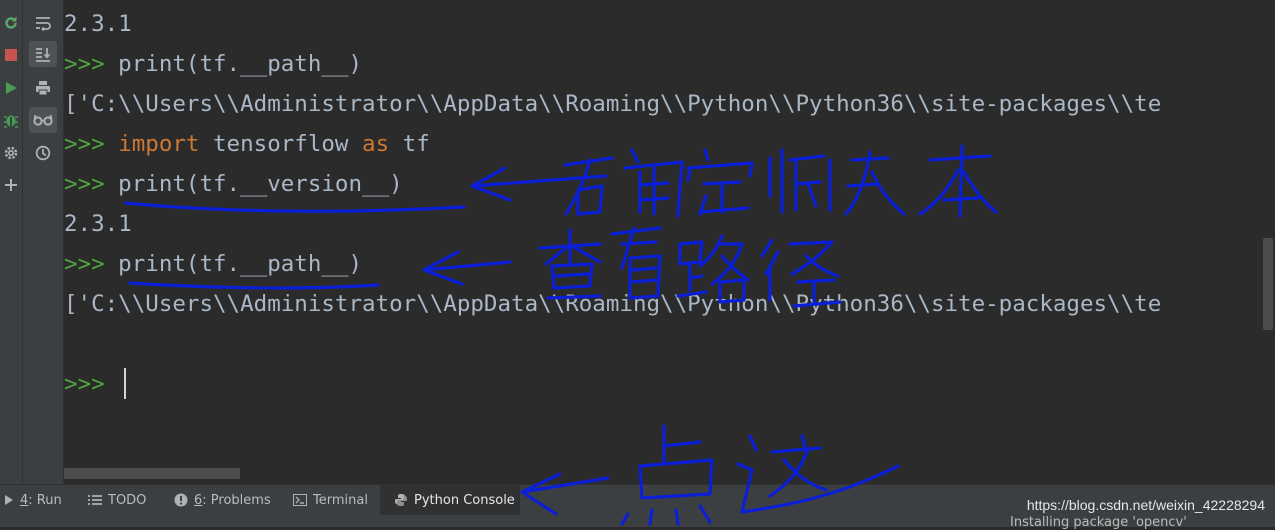  I want to click on tab-terminal: Terminal, so click(334, 500).